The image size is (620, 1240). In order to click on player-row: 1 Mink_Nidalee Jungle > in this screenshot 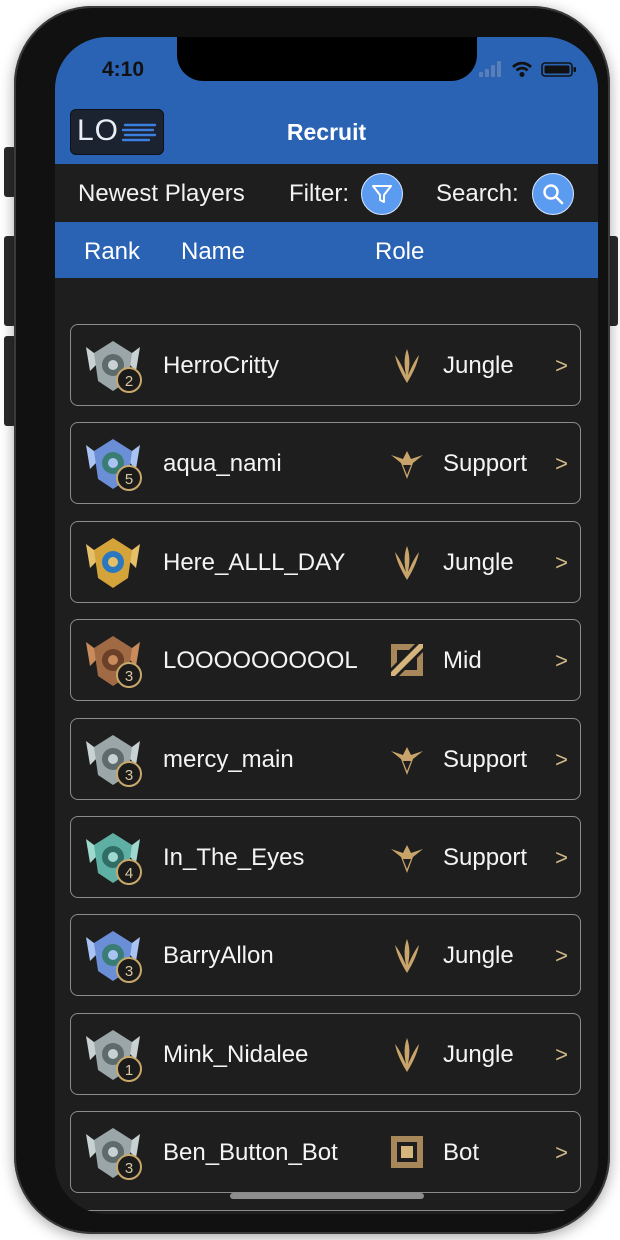, I will do `click(325, 1053)`.